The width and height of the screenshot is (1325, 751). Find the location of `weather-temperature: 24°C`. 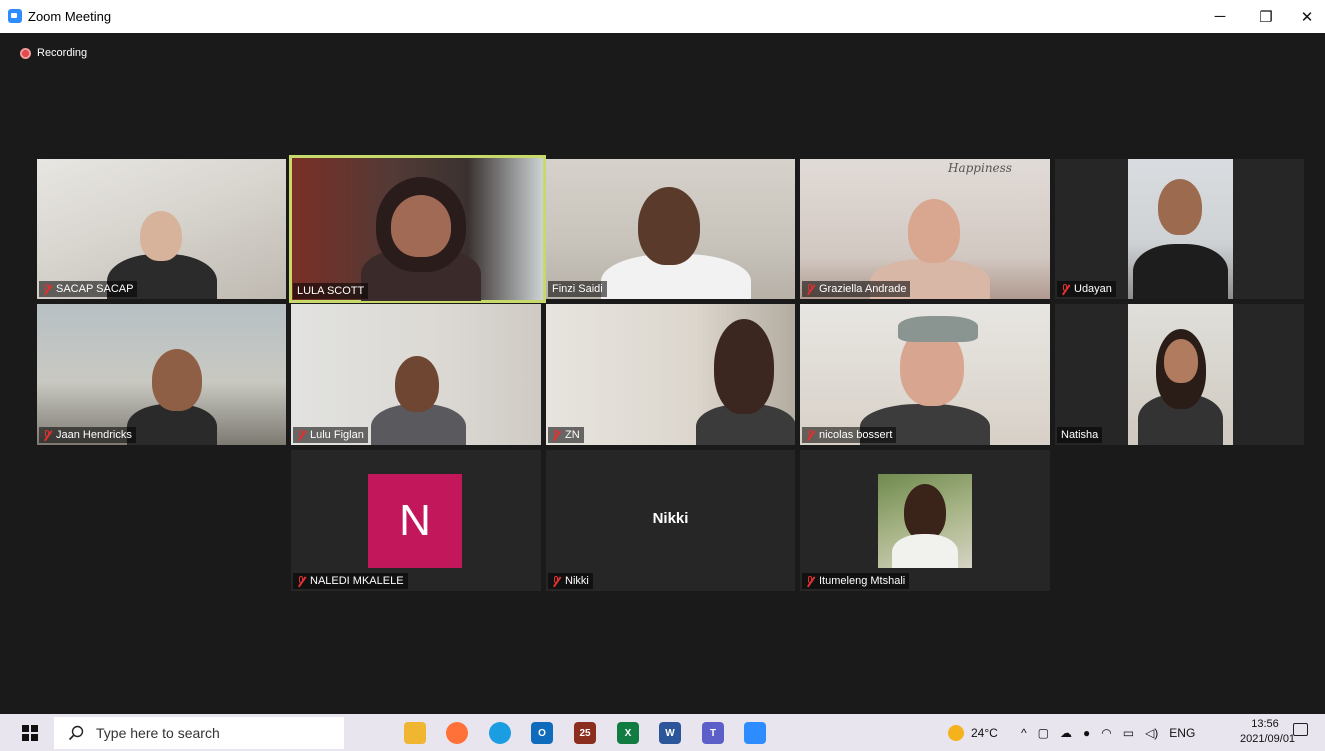

weather-temperature: 24°C is located at coordinates (984, 732).